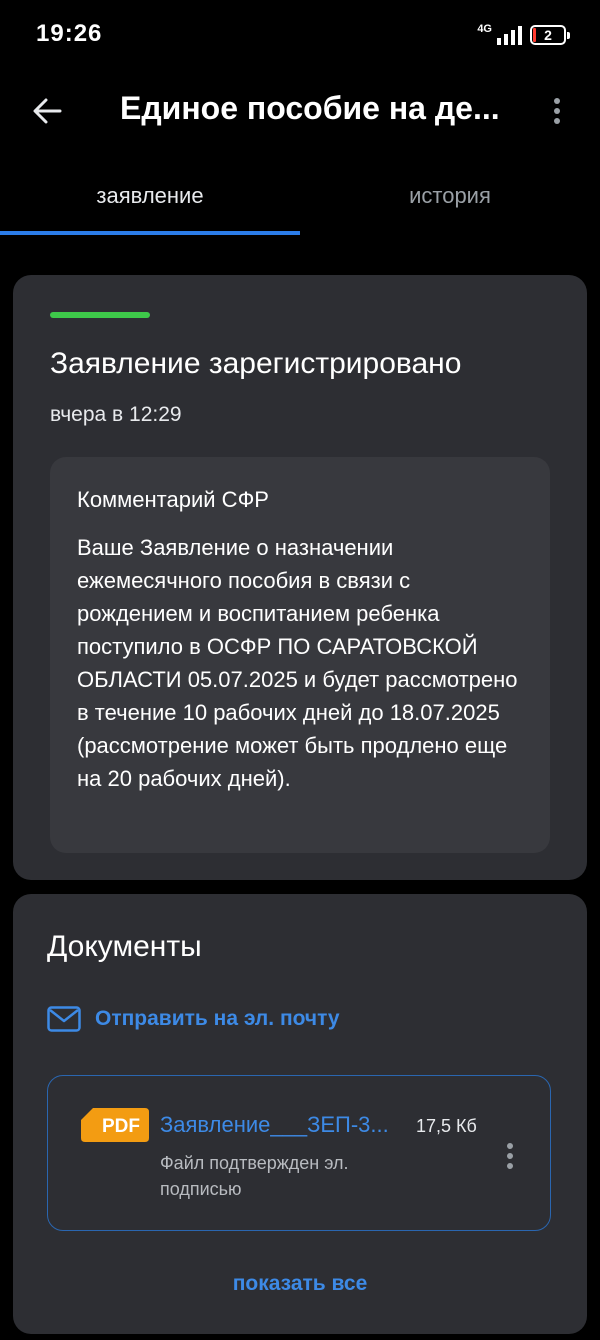 This screenshot has height=1340, width=600. I want to click on more-options-button, so click(557, 111).